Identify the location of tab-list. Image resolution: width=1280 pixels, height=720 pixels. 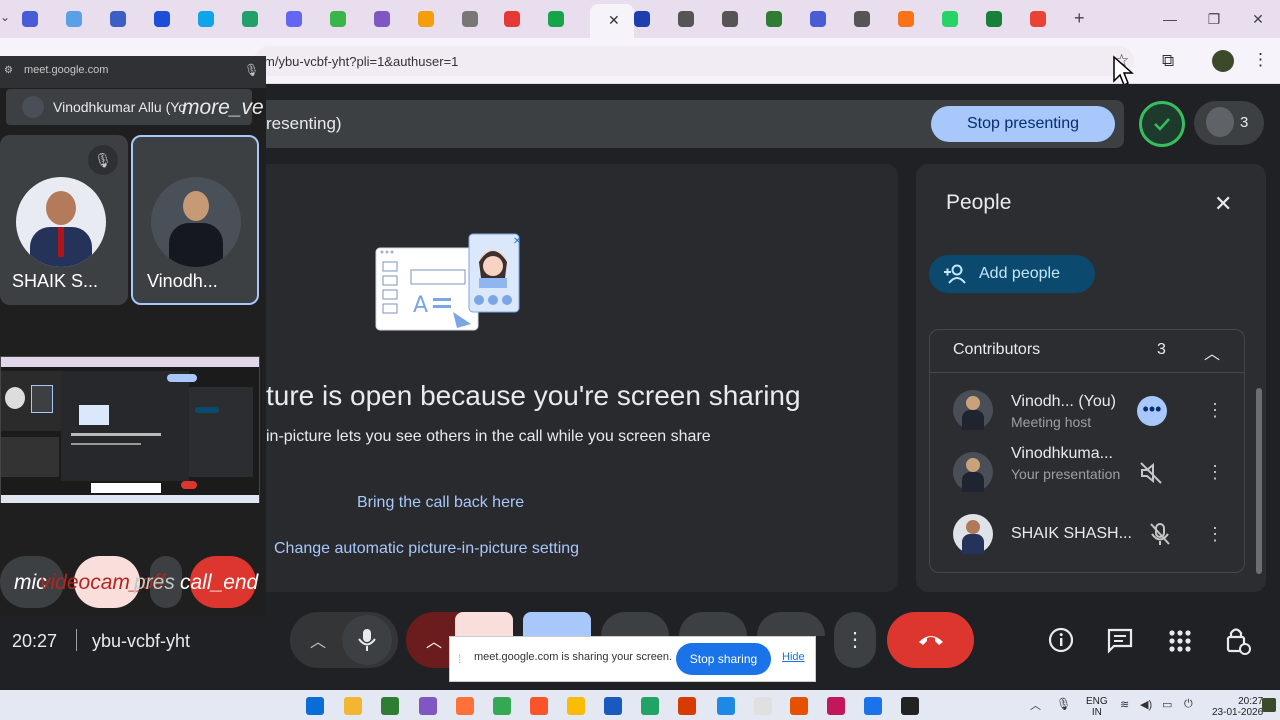
(544, 19).